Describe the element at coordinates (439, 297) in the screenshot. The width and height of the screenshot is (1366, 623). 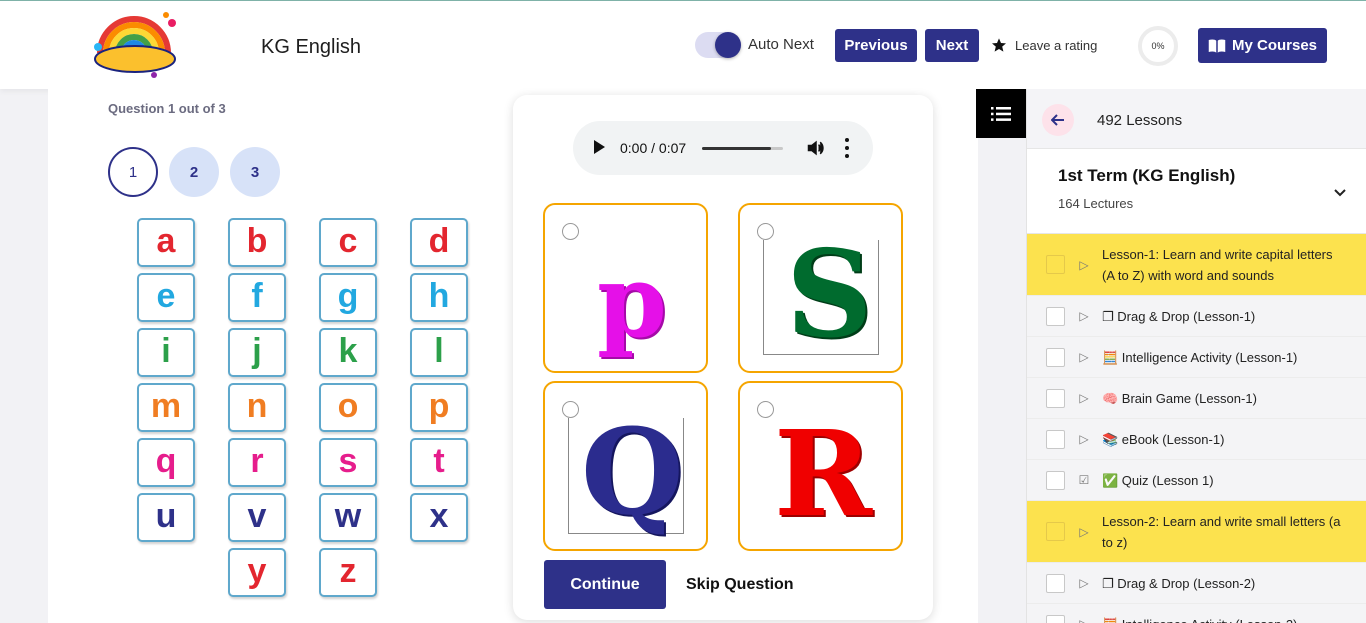
I see `alphabet-tile: h` at that location.